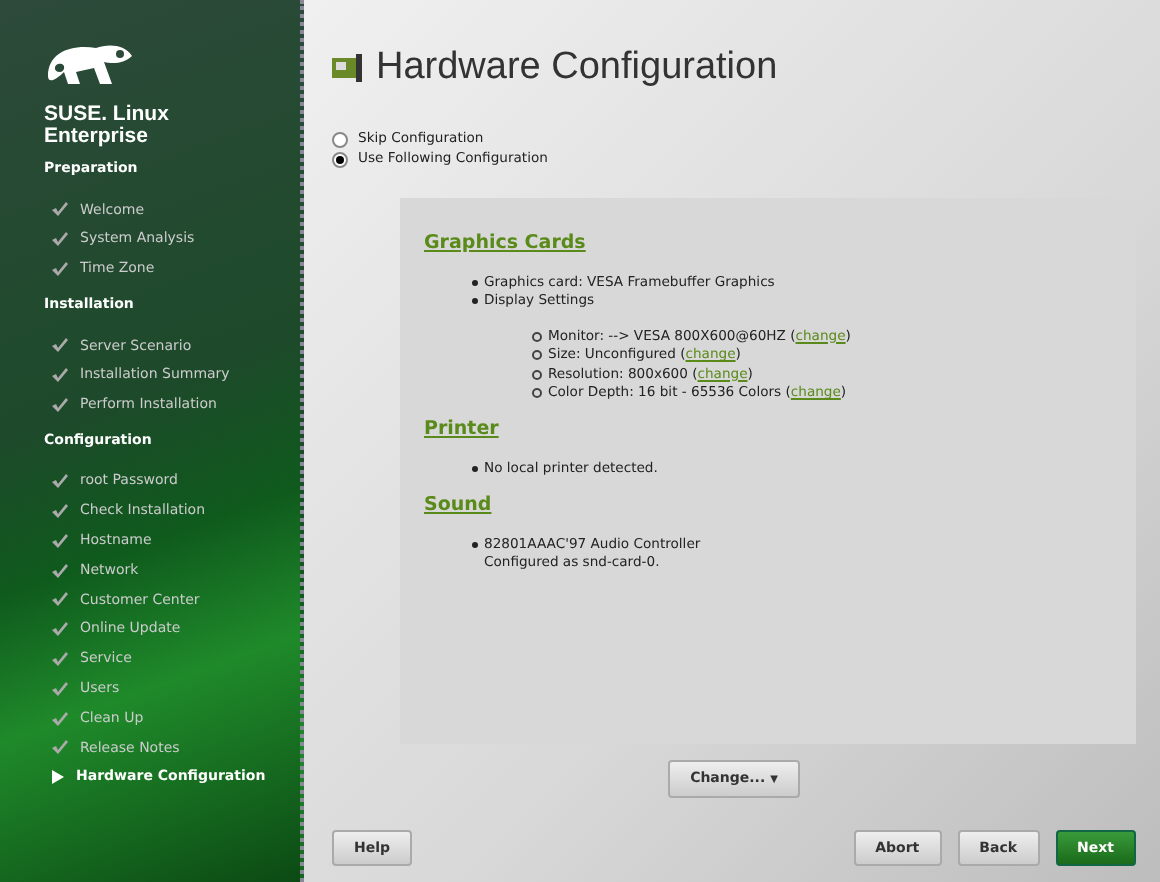 This screenshot has height=882, width=1160. I want to click on brand-name: Enterprise, so click(97, 137).